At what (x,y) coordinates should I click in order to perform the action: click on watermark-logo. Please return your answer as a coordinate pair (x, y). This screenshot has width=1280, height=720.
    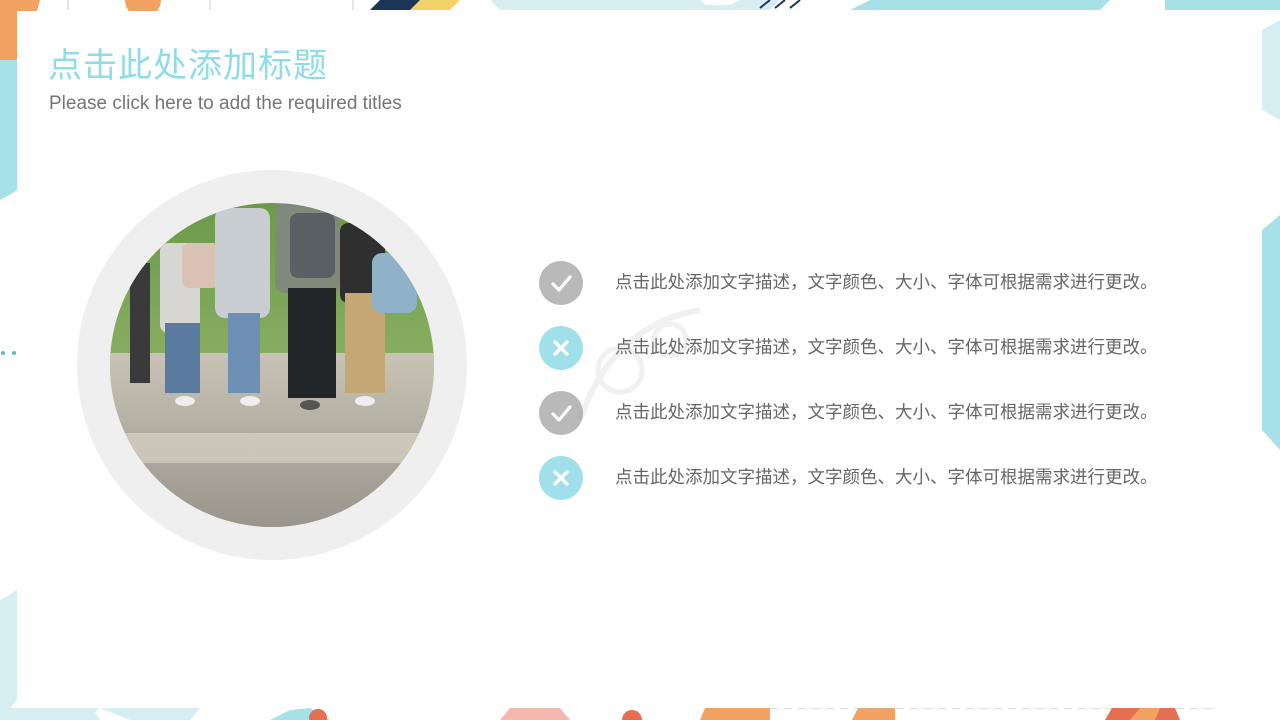
    Looking at the image, I should click on (639, 364).